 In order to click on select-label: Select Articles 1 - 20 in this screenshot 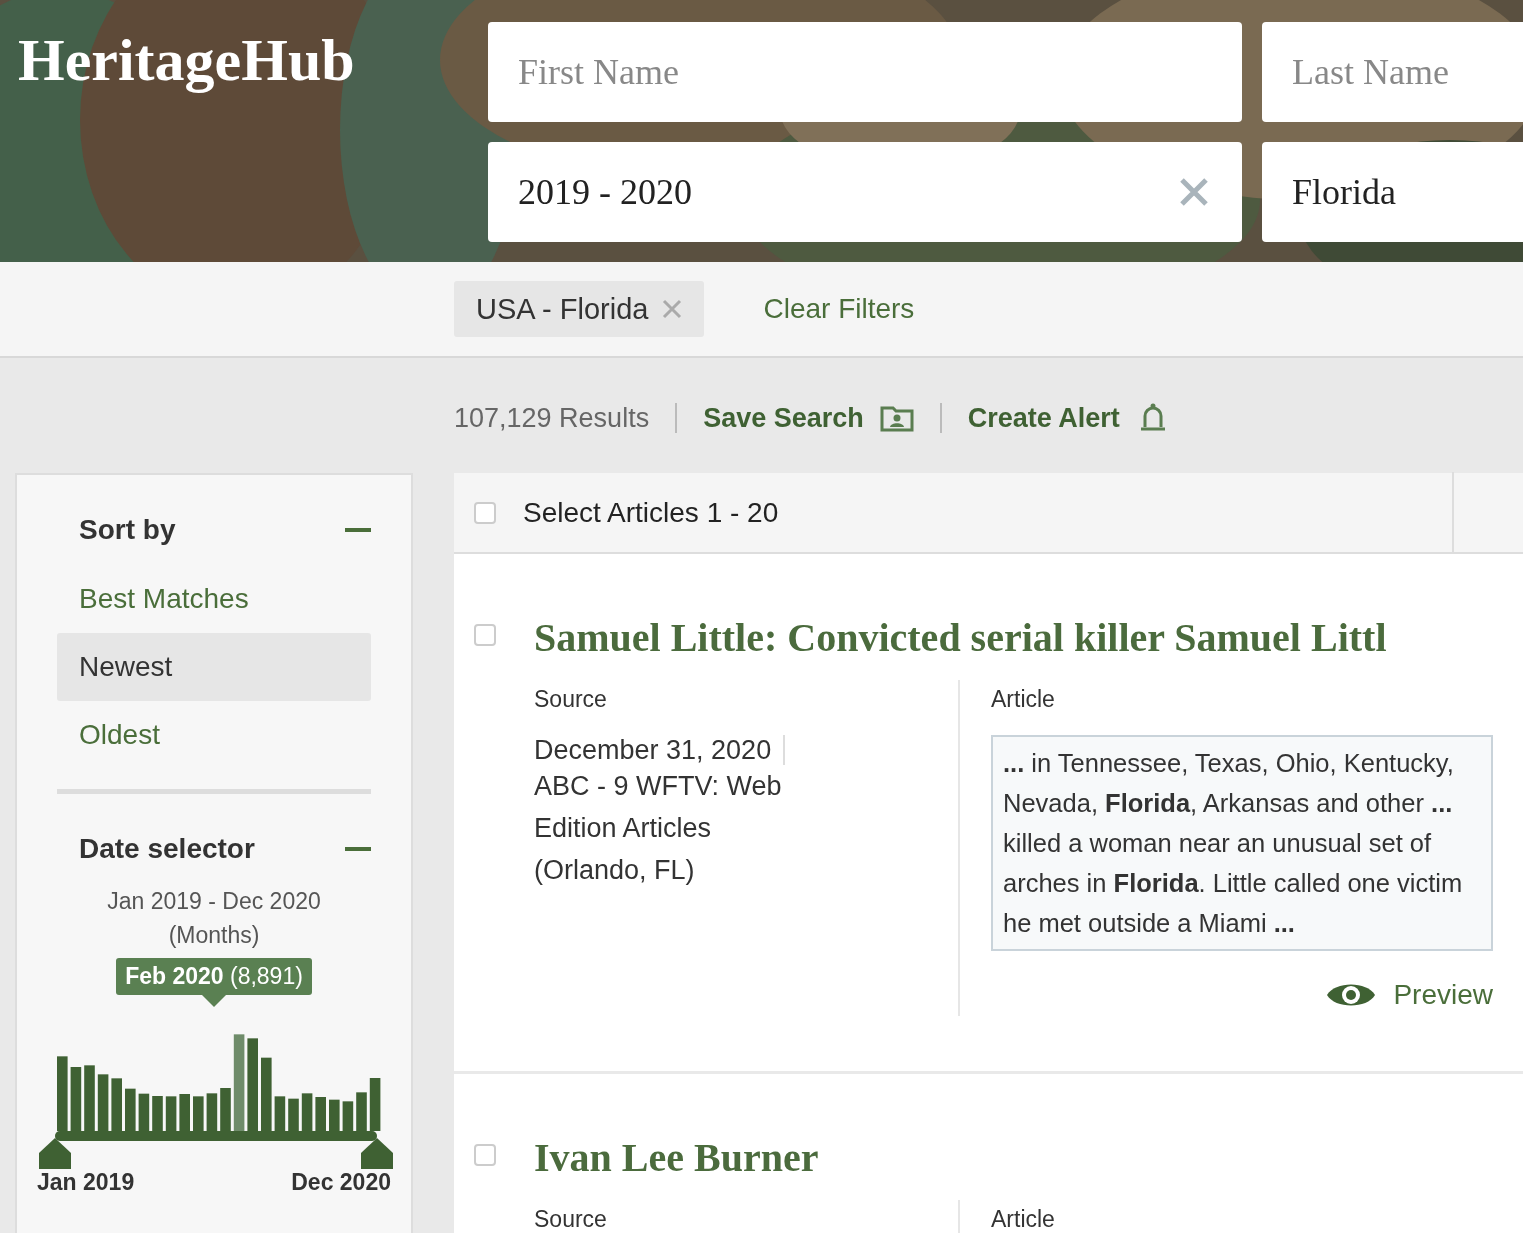, I will do `click(651, 512)`.